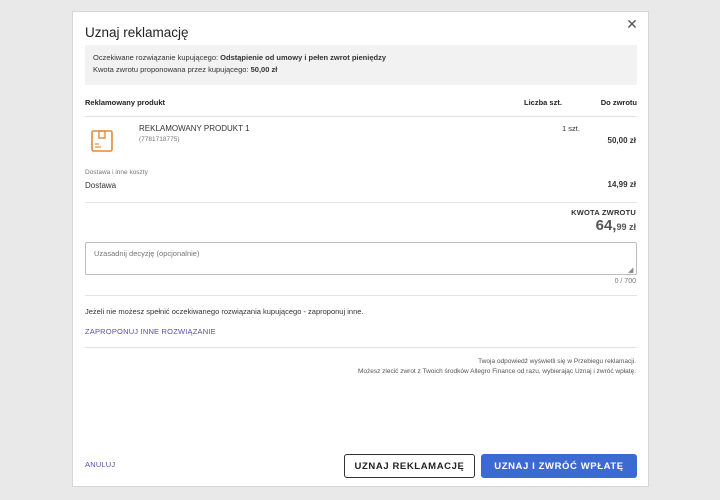 This screenshot has height=500, width=720. I want to click on refund-total-amount: 64,99 zł, so click(616, 226).